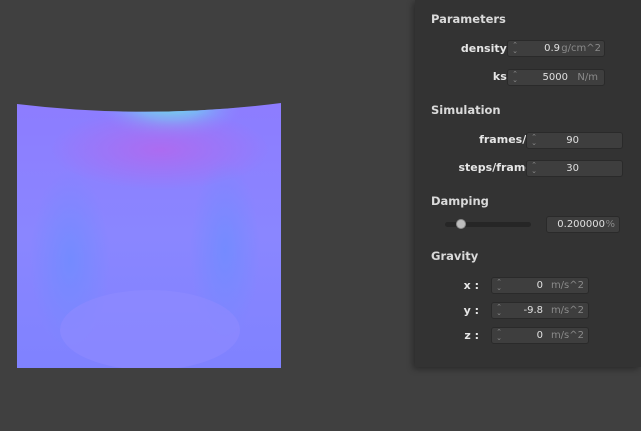 This screenshot has height=431, width=641. I want to click on damping-value: 0.200000, so click(581, 224).